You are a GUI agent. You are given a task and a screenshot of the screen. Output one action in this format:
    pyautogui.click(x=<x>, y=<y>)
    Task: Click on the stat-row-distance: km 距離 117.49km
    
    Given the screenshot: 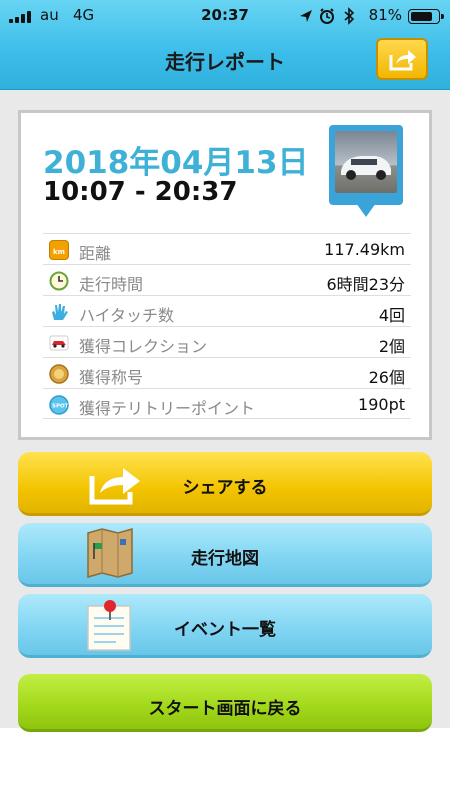 What is the action you would take?
    pyautogui.click(x=227, y=248)
    